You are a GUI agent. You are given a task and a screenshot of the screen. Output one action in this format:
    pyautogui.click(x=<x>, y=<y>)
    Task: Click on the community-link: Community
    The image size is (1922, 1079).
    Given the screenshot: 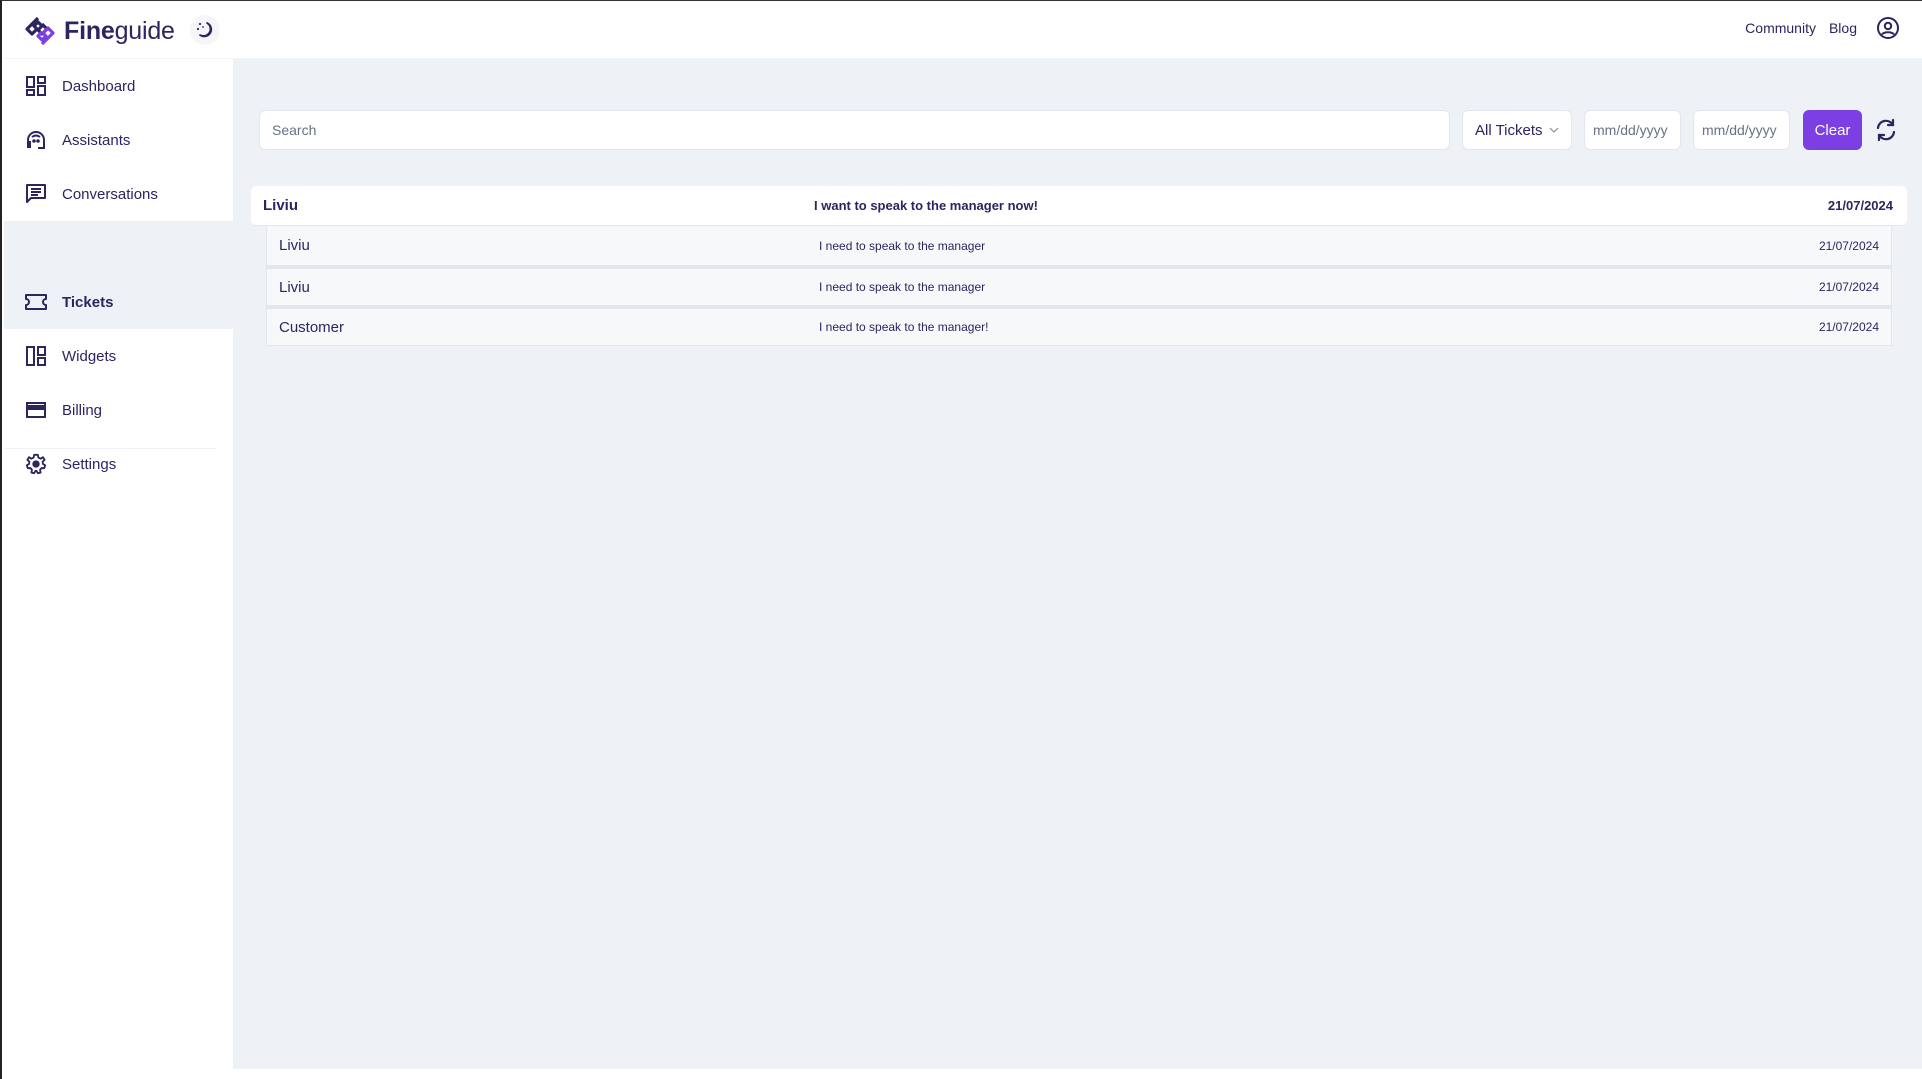 What is the action you would take?
    pyautogui.click(x=1780, y=28)
    